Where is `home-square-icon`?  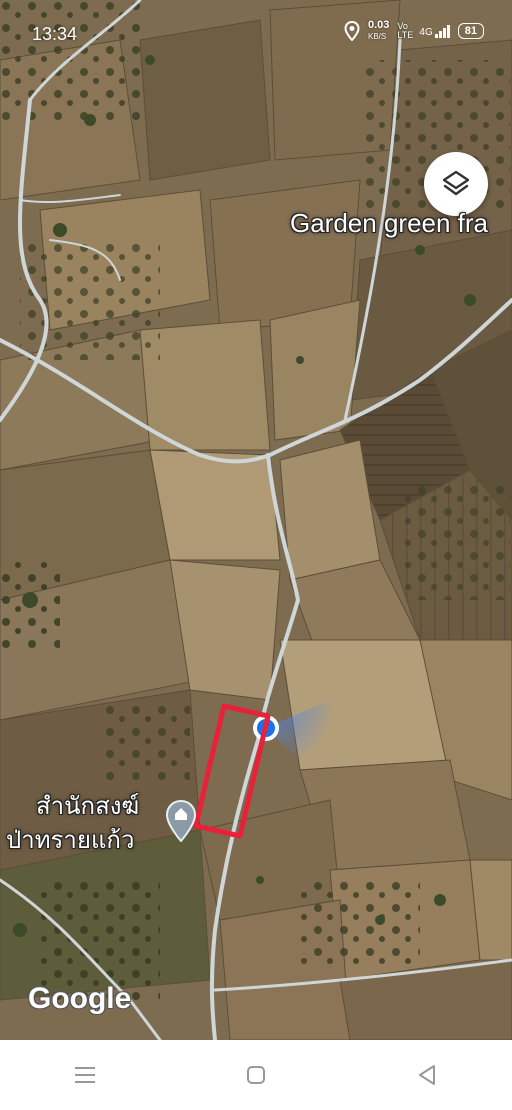
home-square-icon is located at coordinates (255, 1075).